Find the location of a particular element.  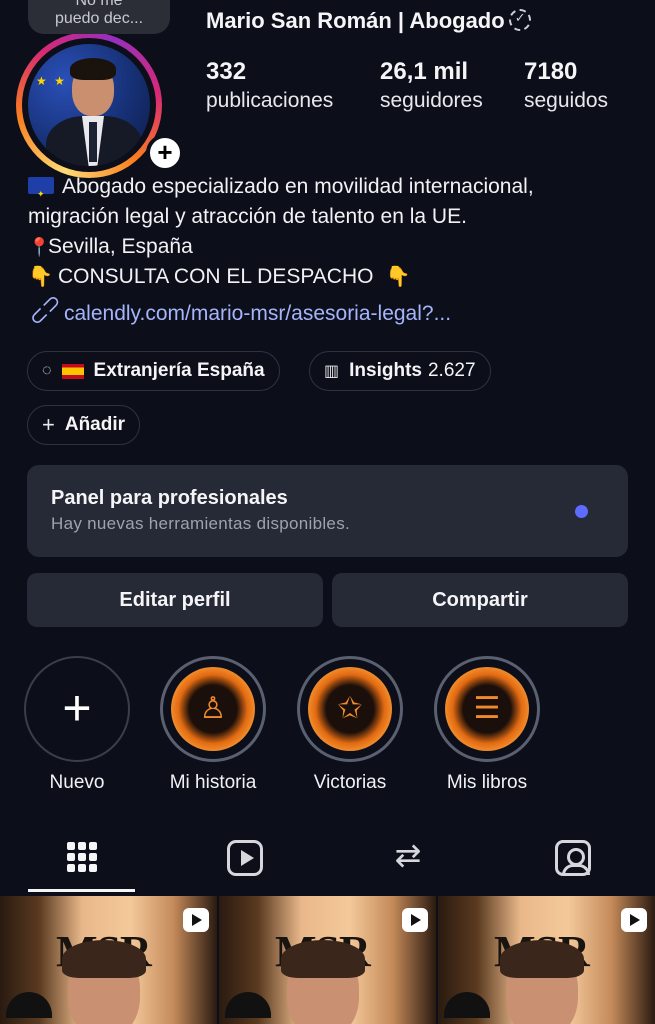

highlight-mis-libros-label: Mis libros is located at coordinates (487, 782).